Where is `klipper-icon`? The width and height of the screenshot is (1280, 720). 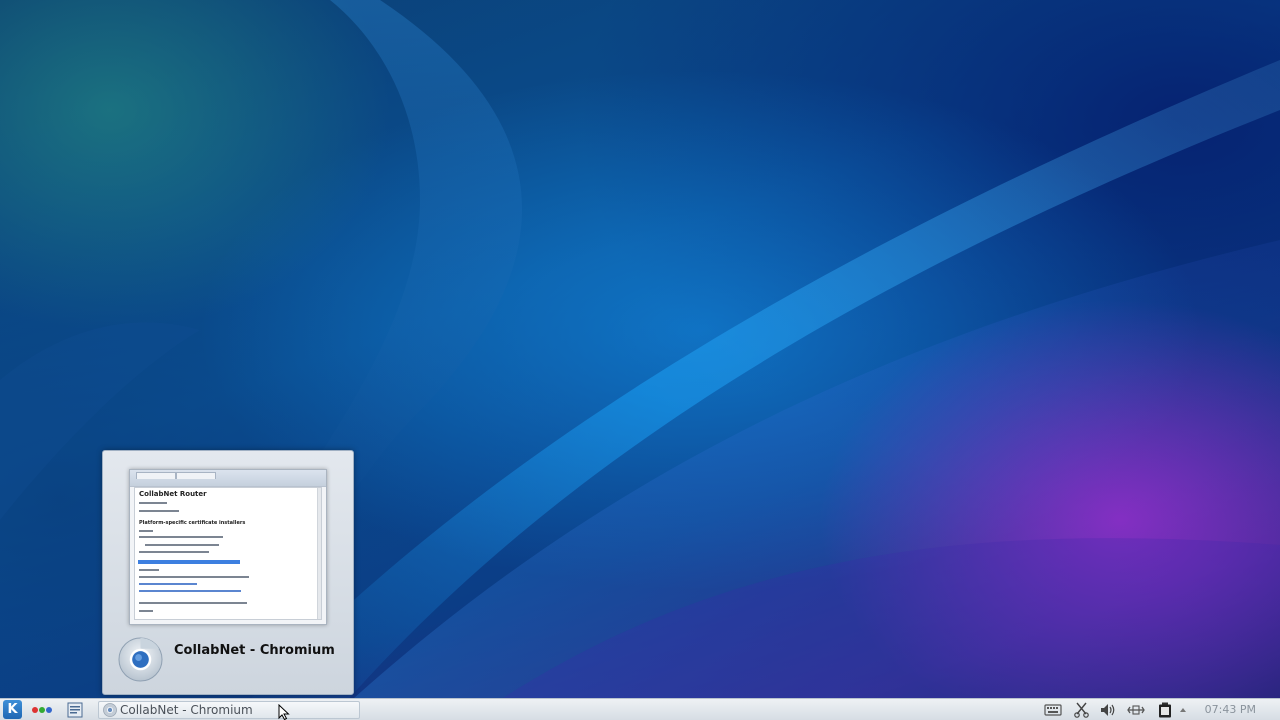 klipper-icon is located at coordinates (1082, 710).